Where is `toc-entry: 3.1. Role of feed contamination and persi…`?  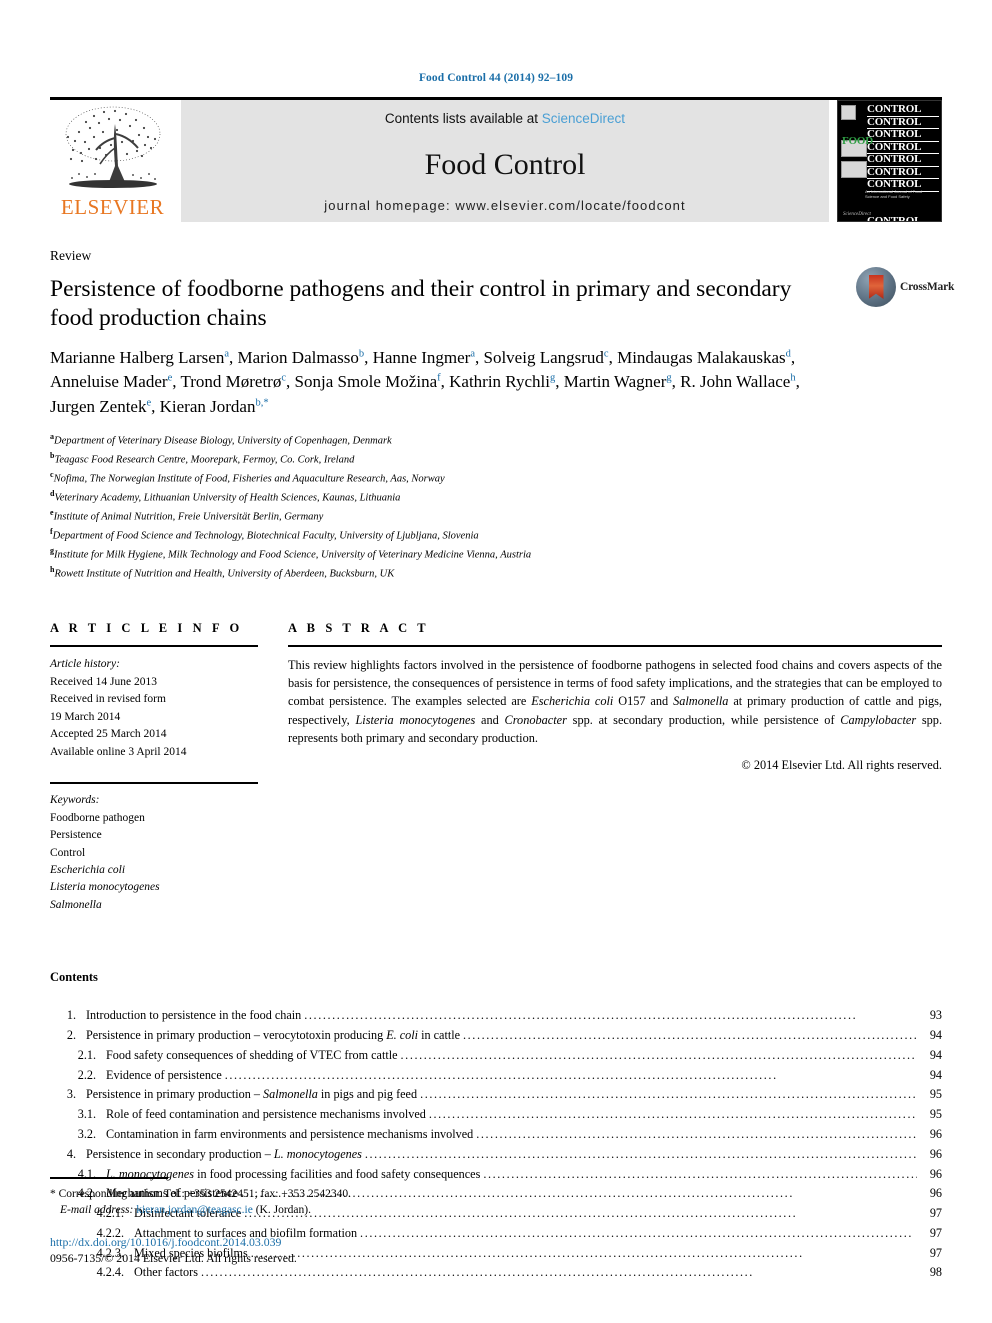 toc-entry: 3.1. Role of feed contamination and persi… is located at coordinates (496, 1115).